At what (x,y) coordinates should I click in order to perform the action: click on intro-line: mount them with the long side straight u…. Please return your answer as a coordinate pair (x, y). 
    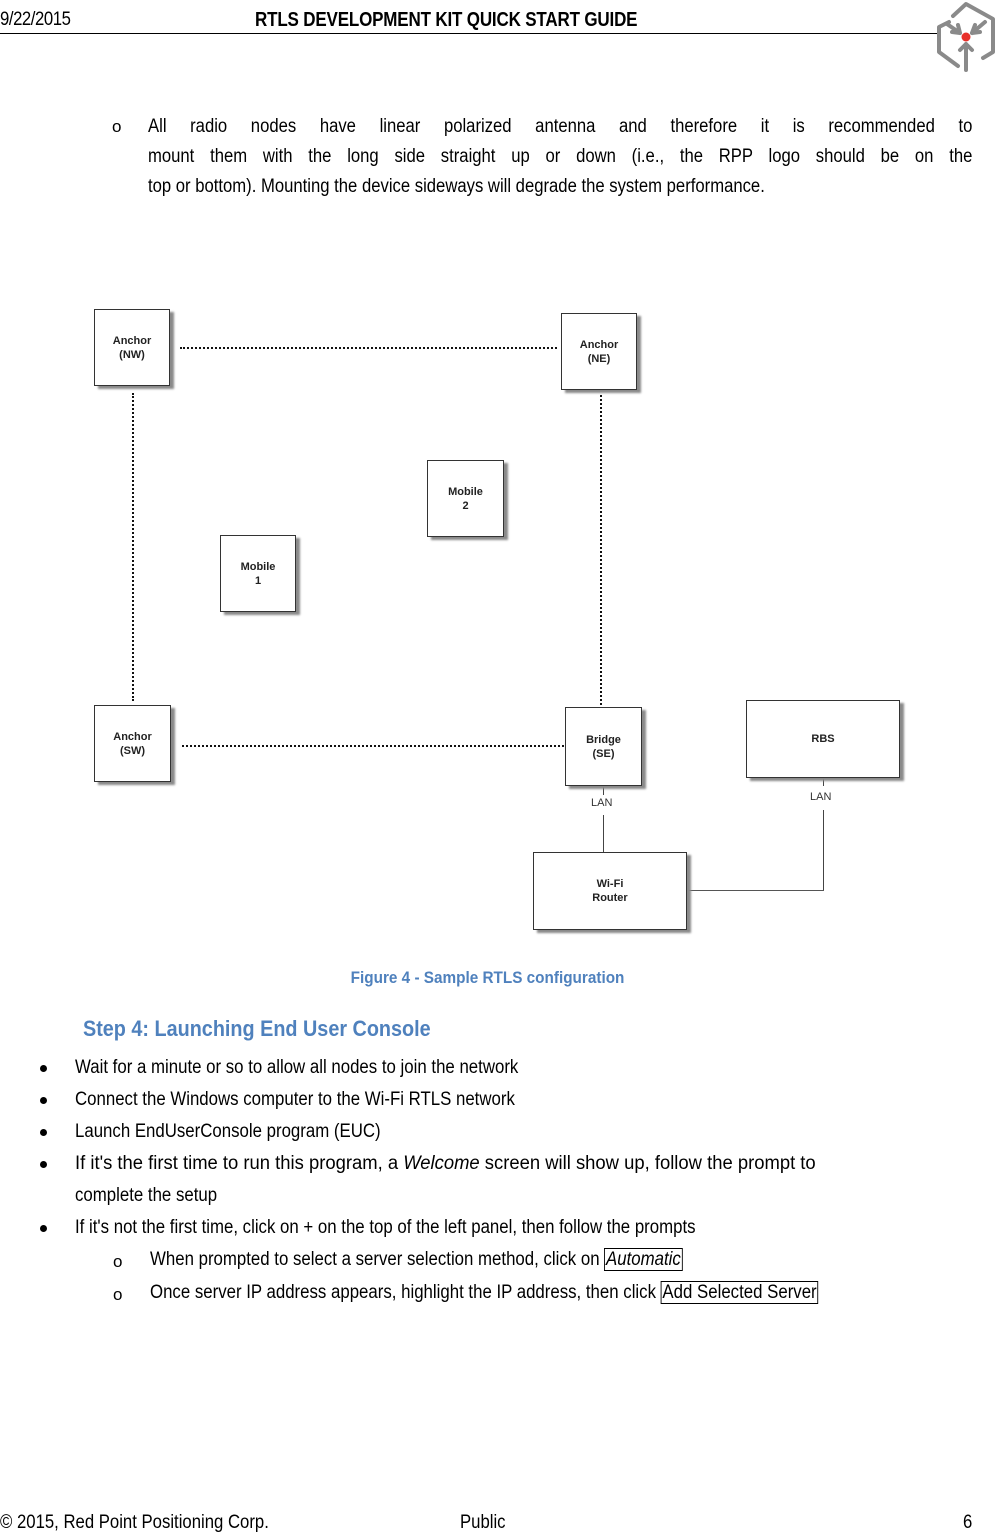
    Looking at the image, I should click on (560, 156).